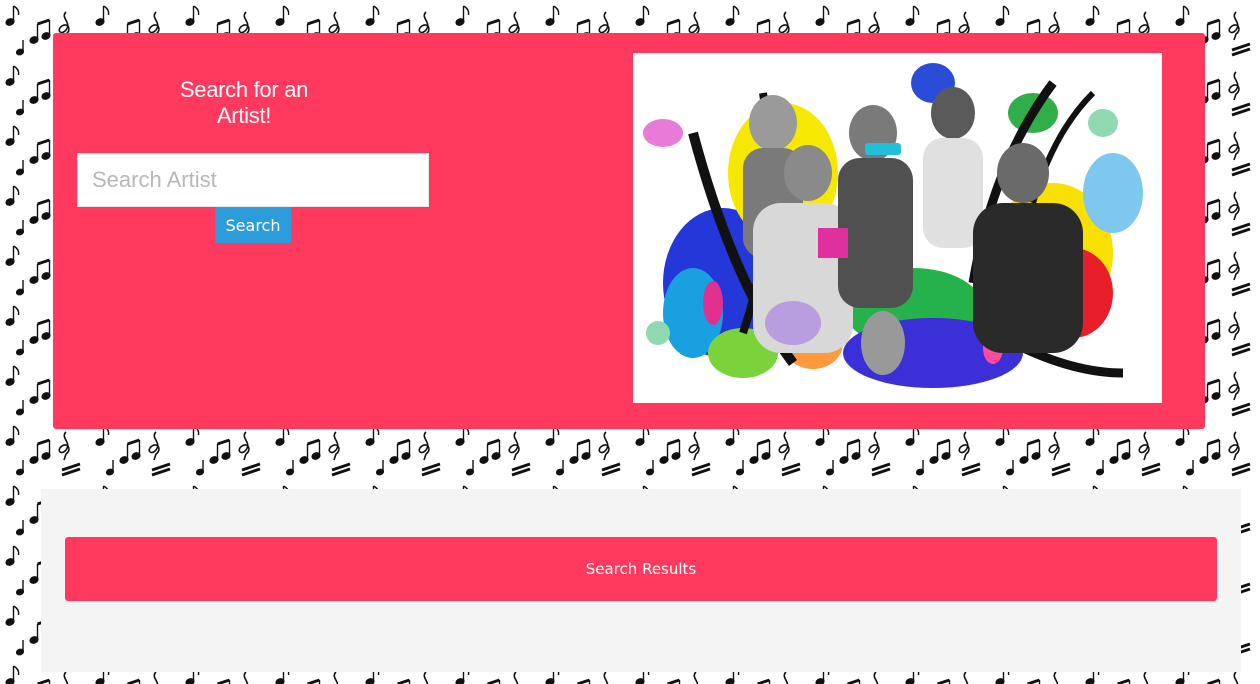 The width and height of the screenshot is (1260, 684). I want to click on search-results-header: Search Results, so click(641, 569).